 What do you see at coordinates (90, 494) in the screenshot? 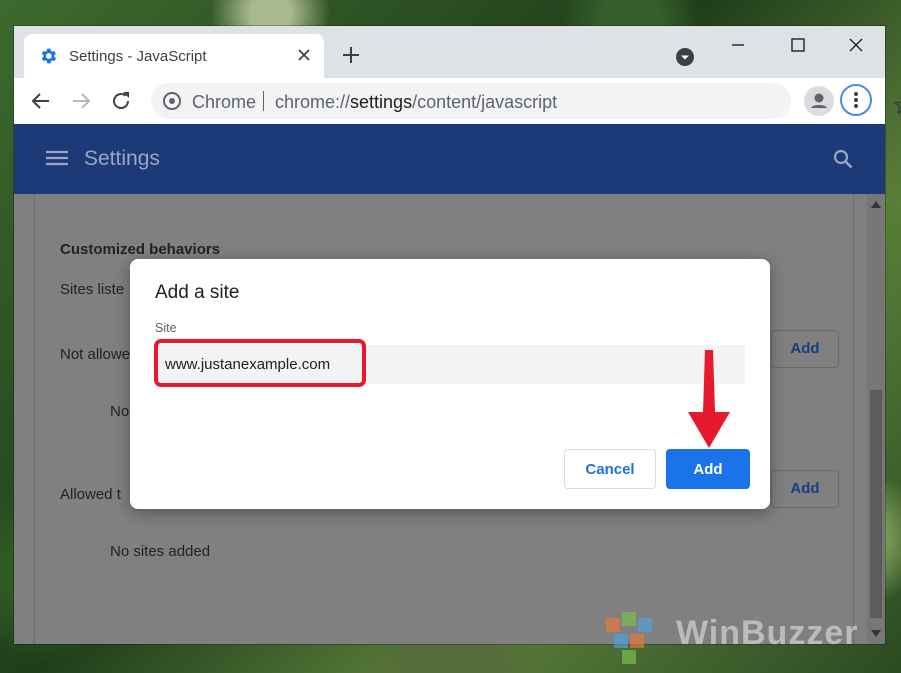
I see `allowed-label: Allowed t` at bounding box center [90, 494].